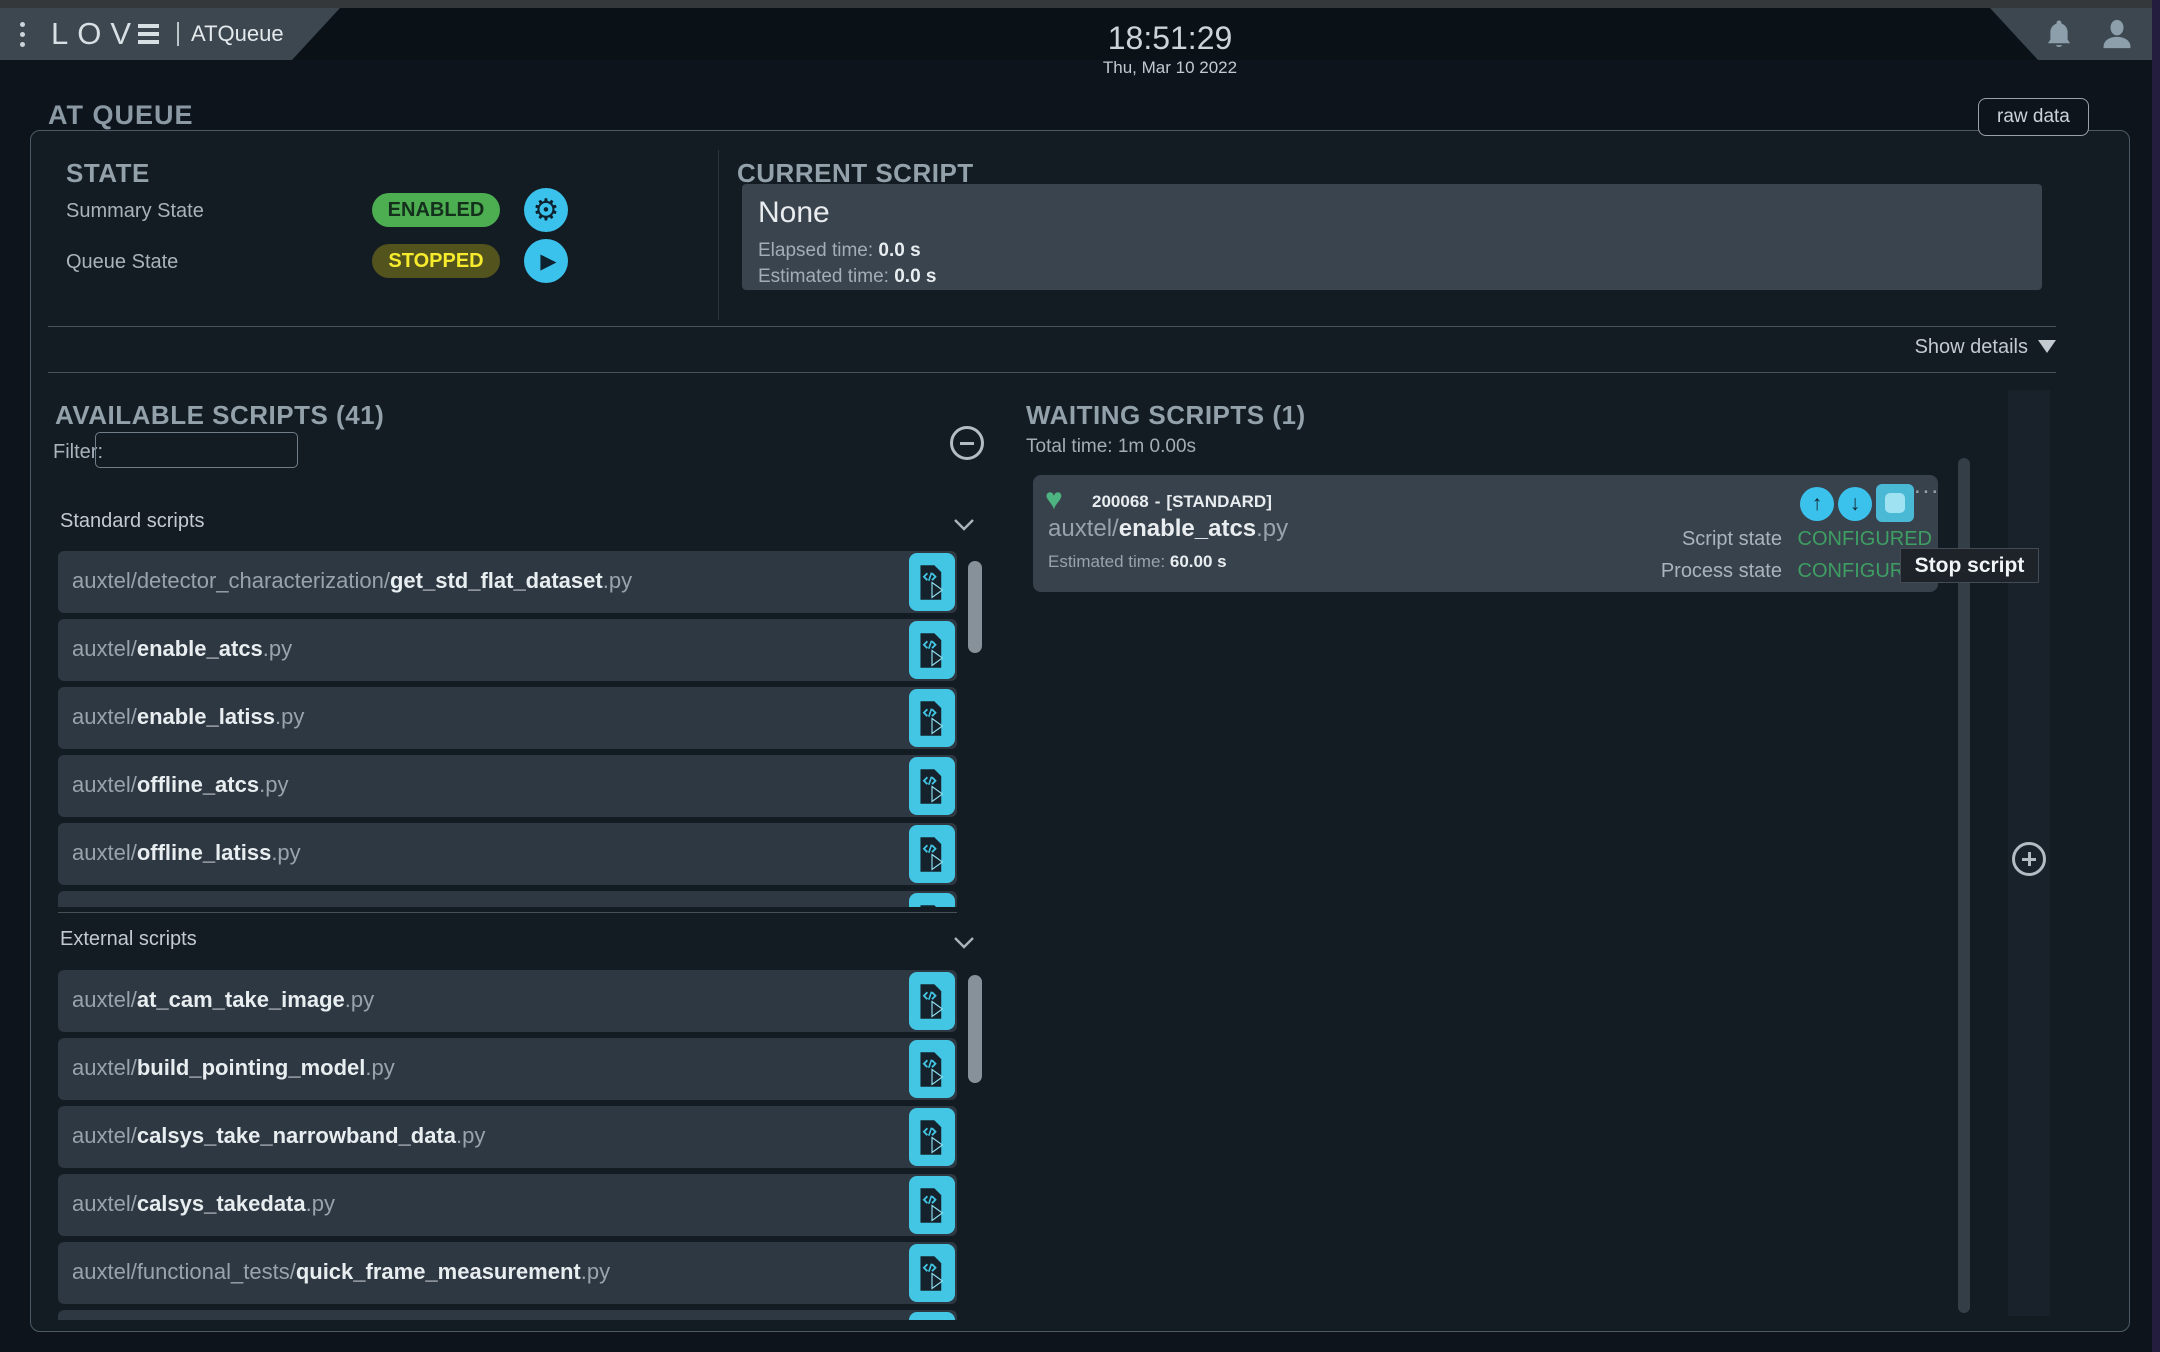 This screenshot has height=1352, width=2160. Describe the element at coordinates (967, 443) in the screenshot. I see `collapse-minus-icon` at that location.